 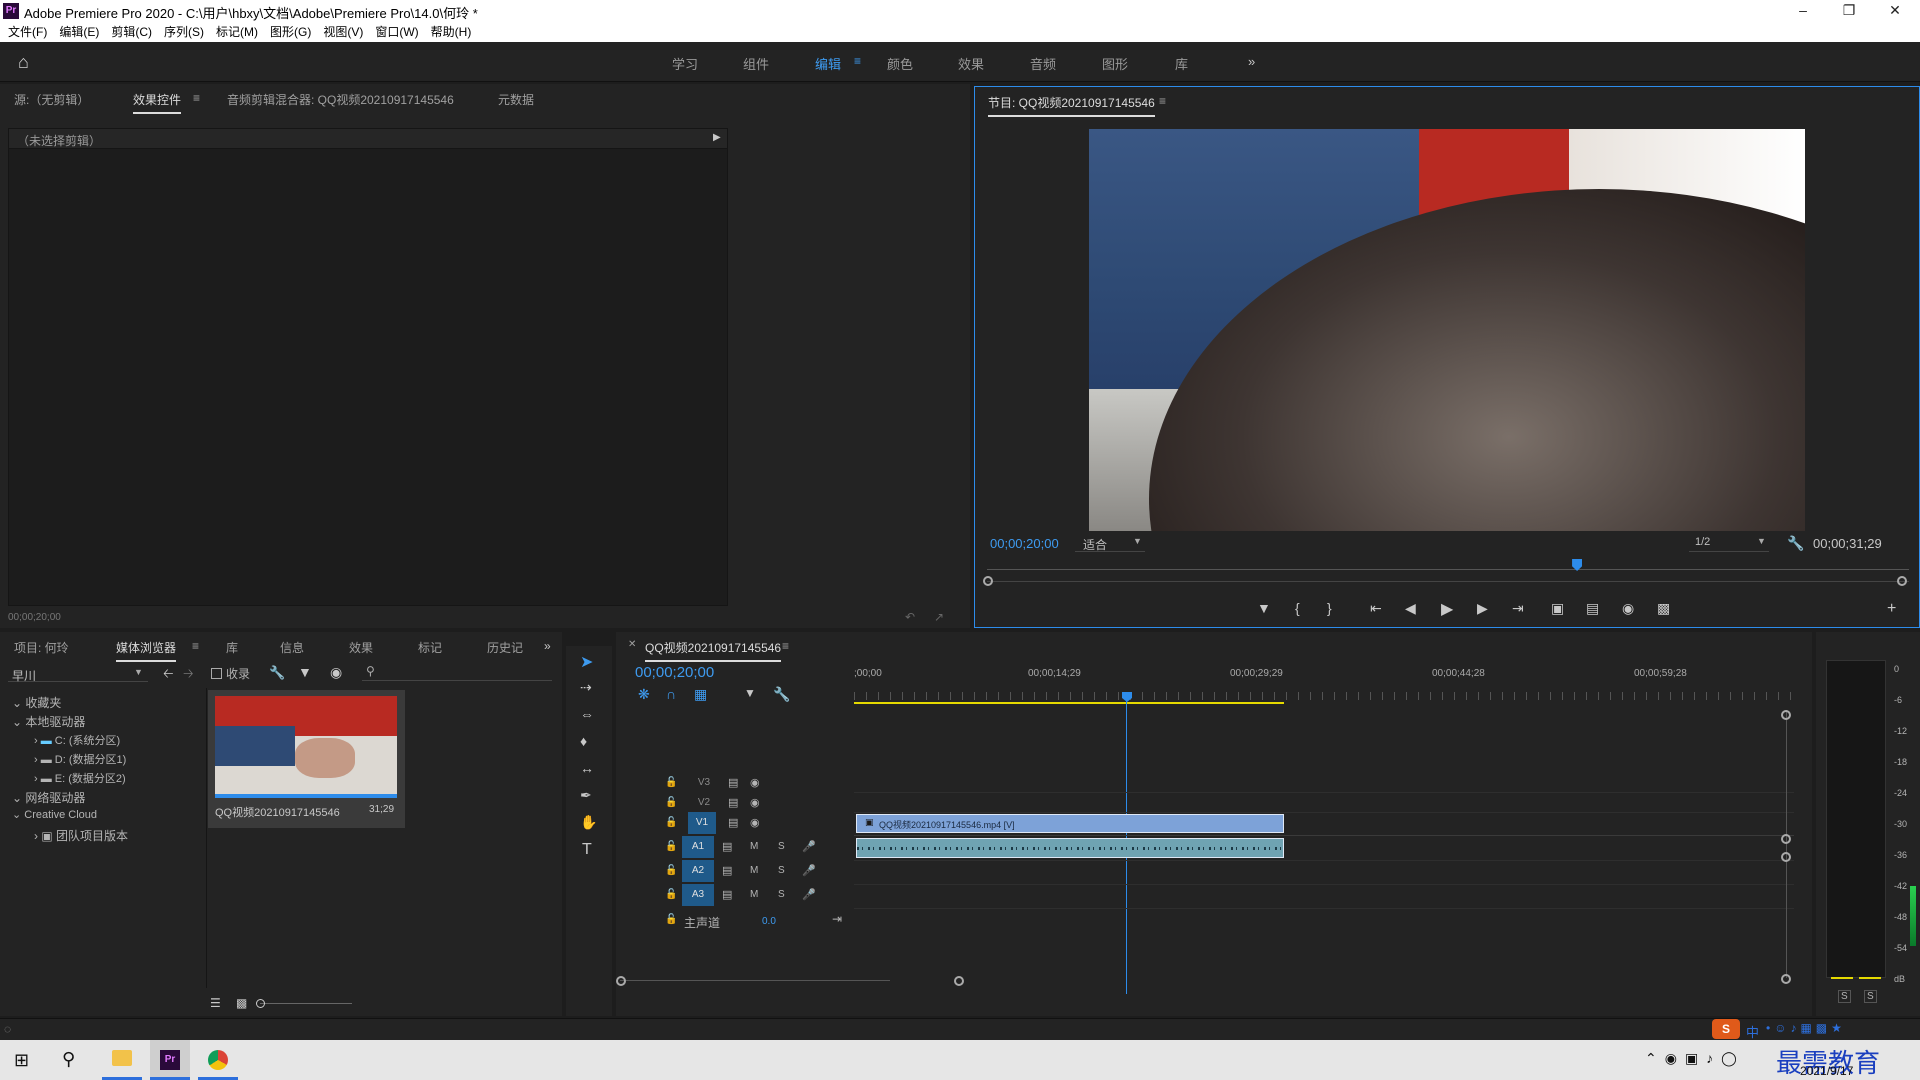 What do you see at coordinates (828, 63) in the screenshot?
I see `workspace-tab-editing: 编辑` at bounding box center [828, 63].